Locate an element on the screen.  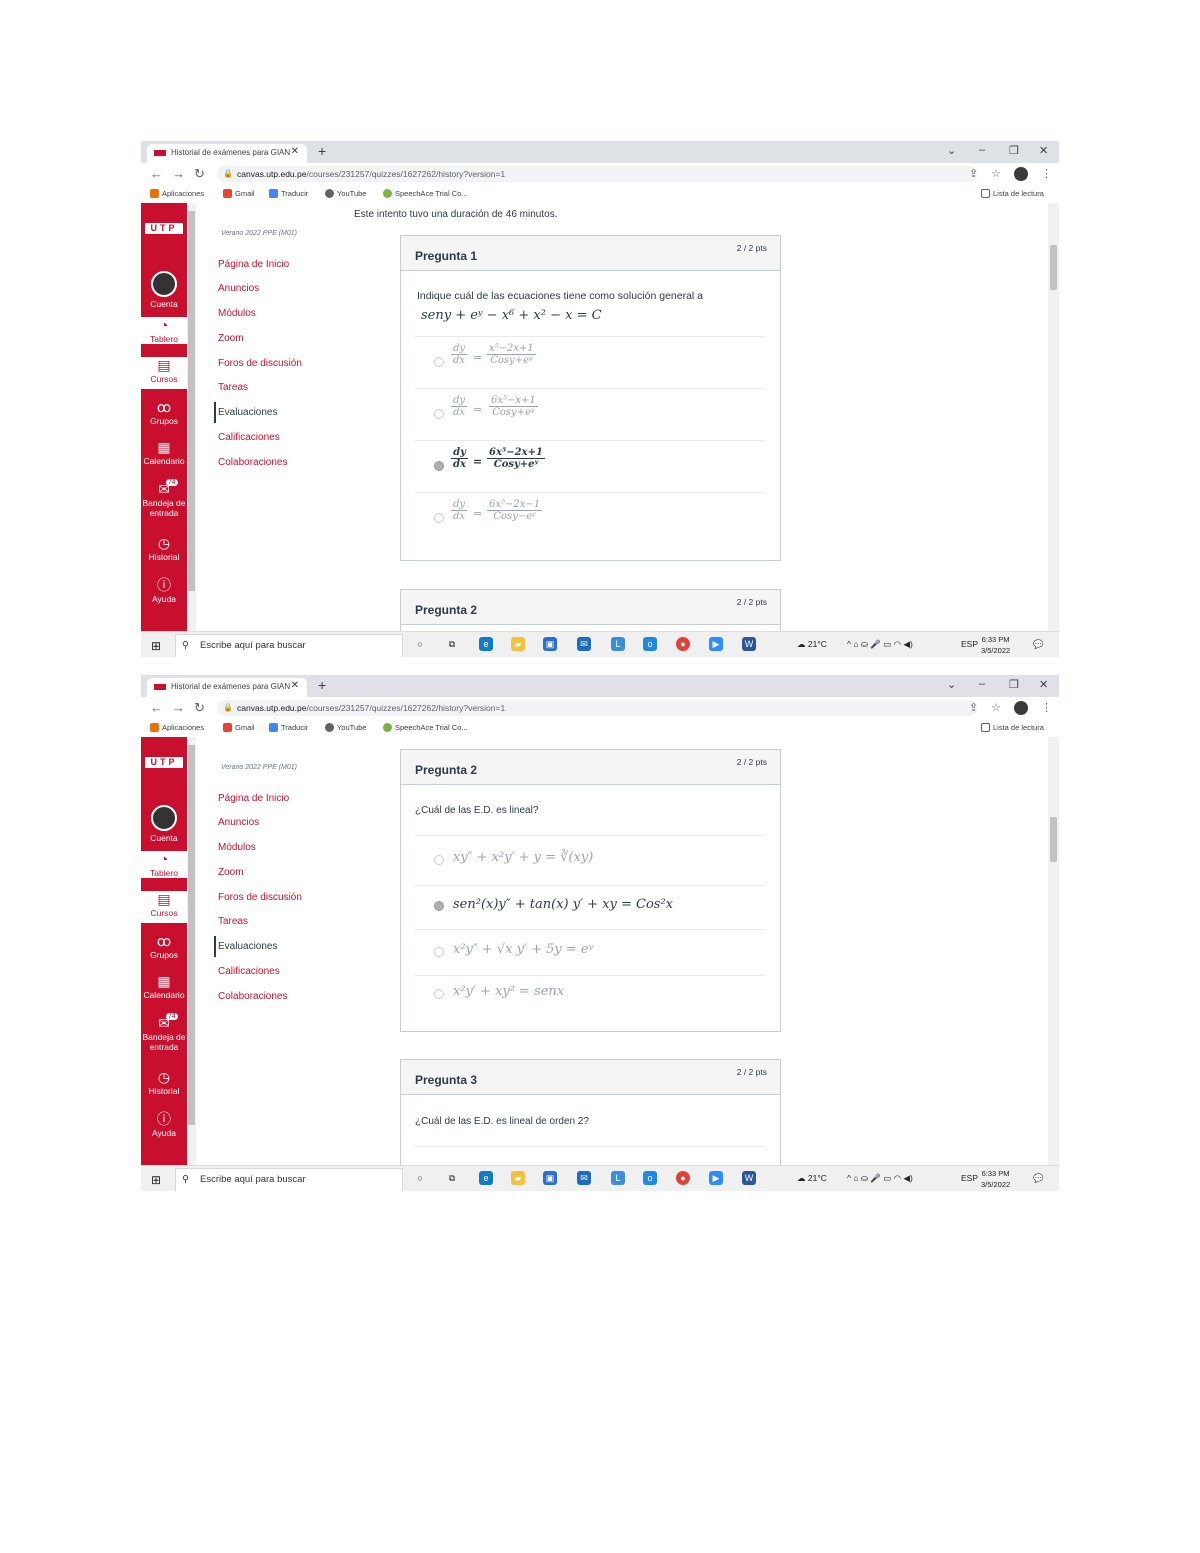
browser-tab: Historial de exámenes para GIAN ✕ is located at coordinates (227, 153).